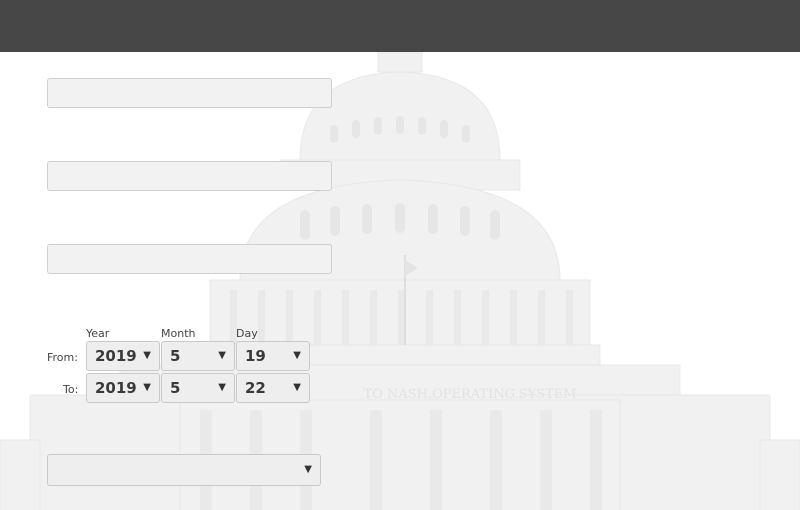 The height and width of the screenshot is (510, 800). Describe the element at coordinates (62, 357) in the screenshot. I see `from-label: From:` at that location.